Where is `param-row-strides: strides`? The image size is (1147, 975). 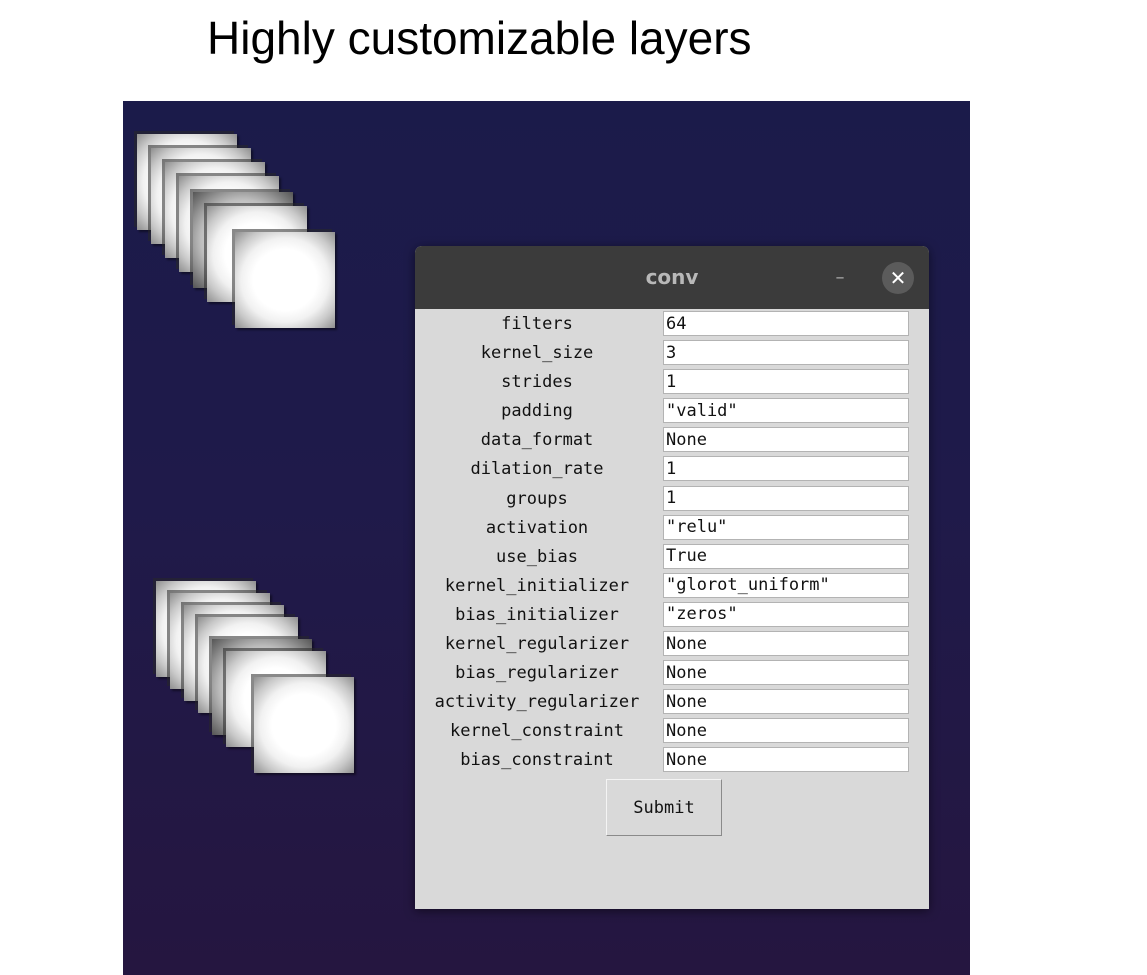 param-row-strides: strides is located at coordinates (672, 382).